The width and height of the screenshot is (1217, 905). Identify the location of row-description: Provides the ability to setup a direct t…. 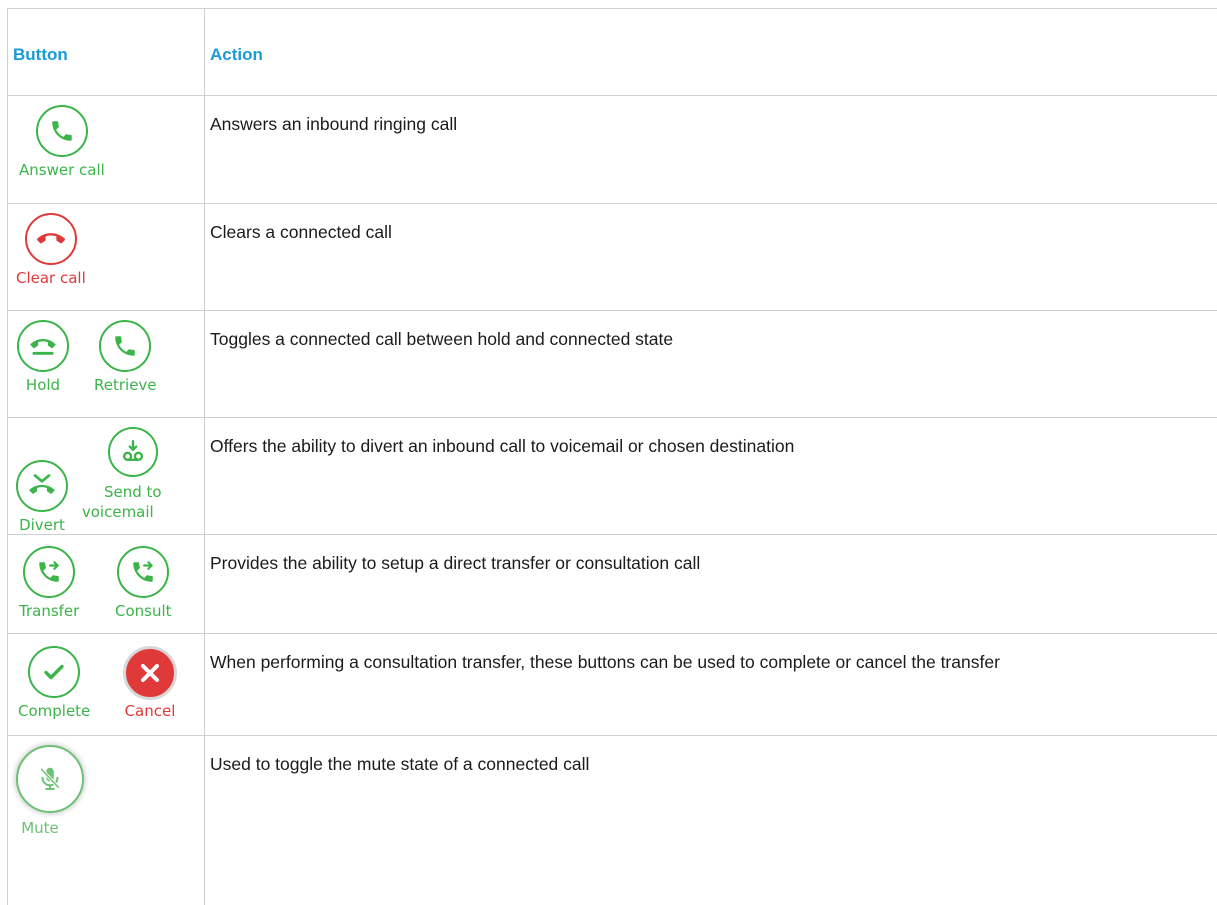
(455, 563).